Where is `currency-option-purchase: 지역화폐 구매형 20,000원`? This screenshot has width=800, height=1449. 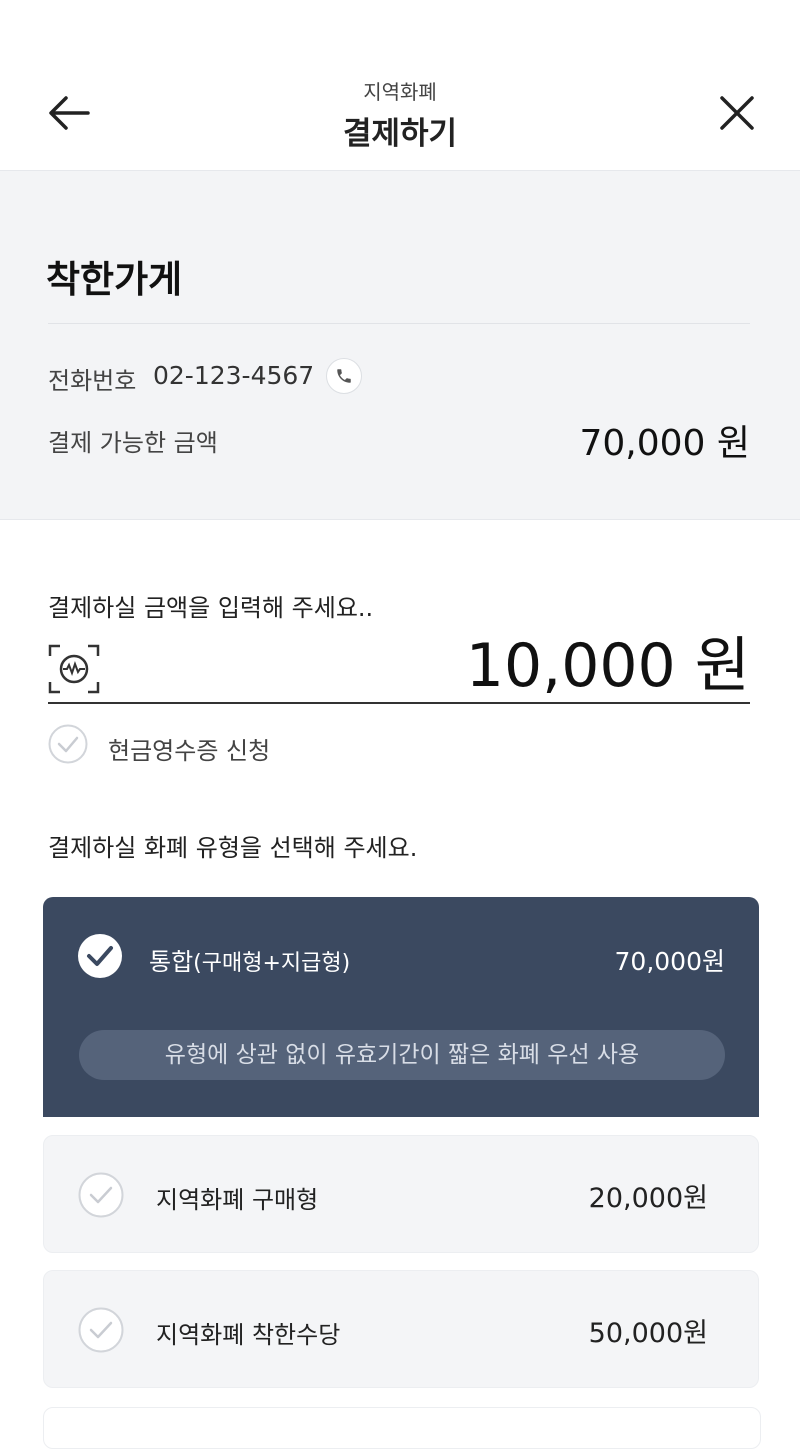
currency-option-purchase: 지역화폐 구매형 20,000원 is located at coordinates (401, 1194).